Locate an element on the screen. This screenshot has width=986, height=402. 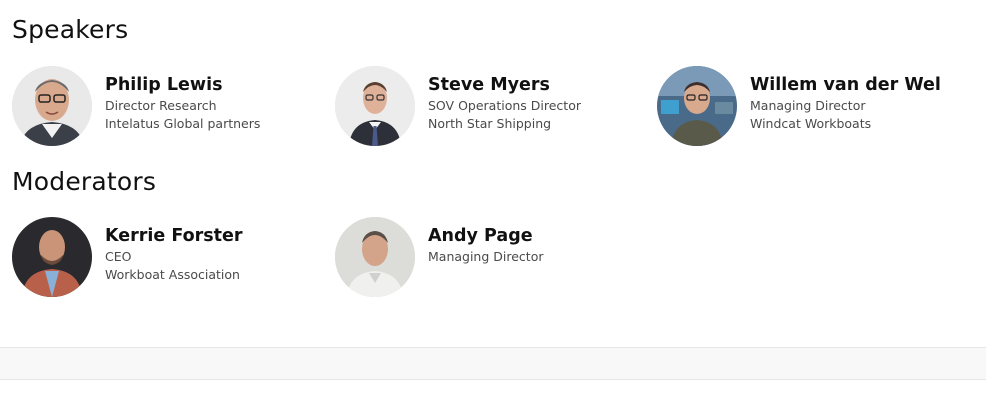
speaker-company: Windcat Workboats is located at coordinates (811, 123).